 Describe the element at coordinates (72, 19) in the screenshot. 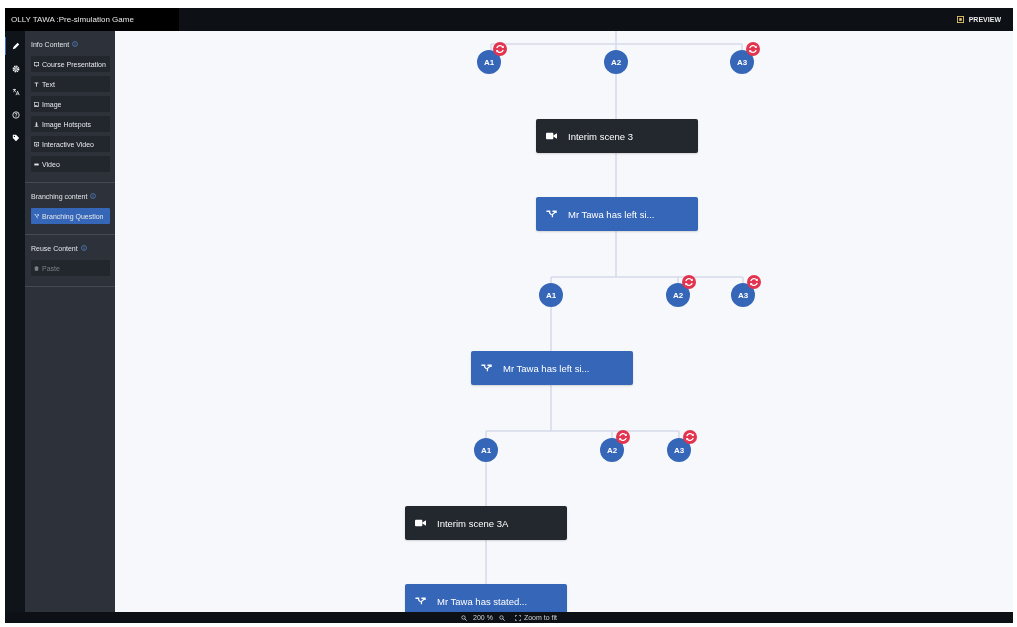

I see `window-title: OLLY TAWA :Pre-simulation Game` at that location.